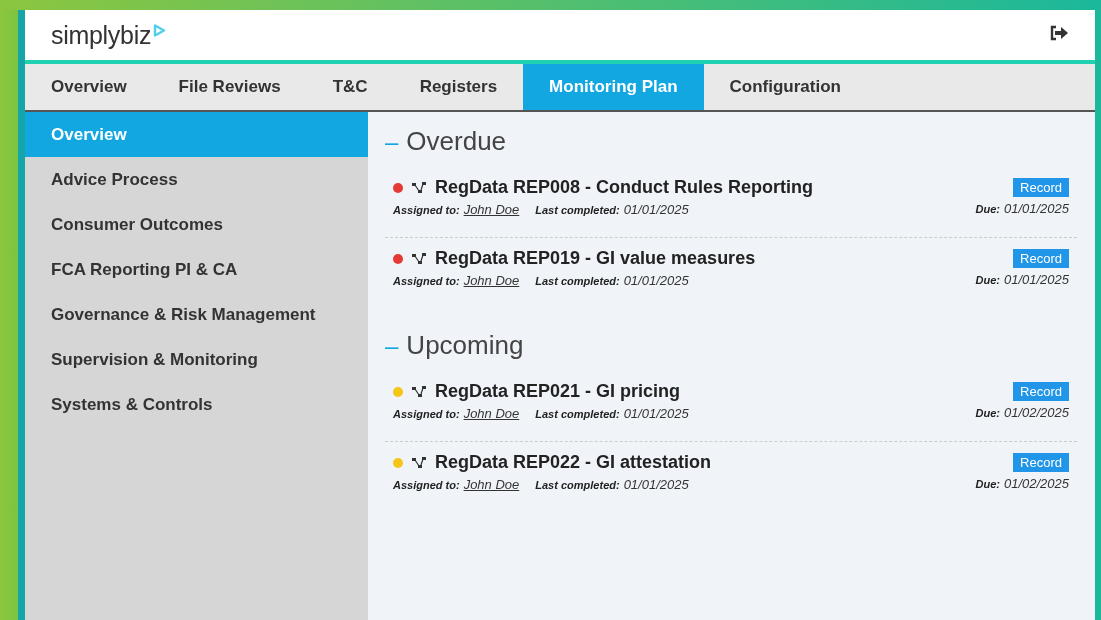  I want to click on nav-tab: T&C, so click(350, 87).